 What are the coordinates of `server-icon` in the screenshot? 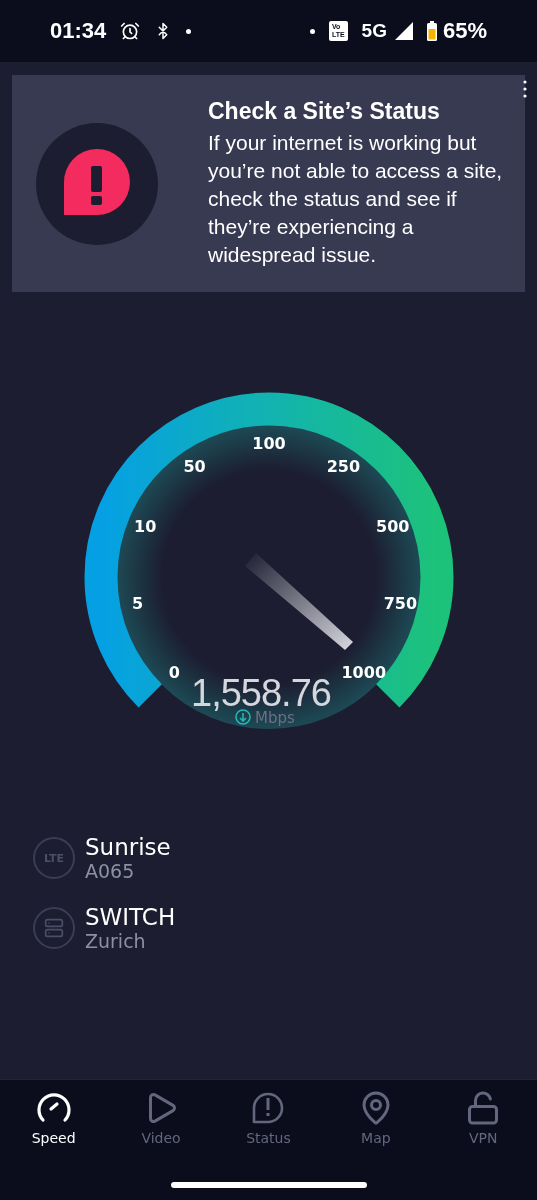 It's located at (54, 928).